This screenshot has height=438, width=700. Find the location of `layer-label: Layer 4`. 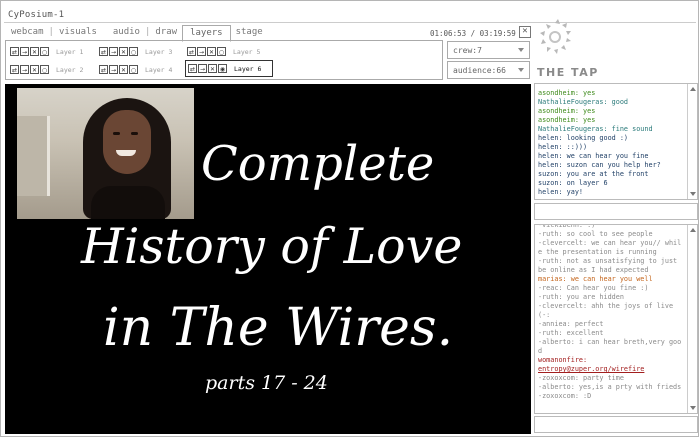

layer-label: Layer 4 is located at coordinates (159, 69).